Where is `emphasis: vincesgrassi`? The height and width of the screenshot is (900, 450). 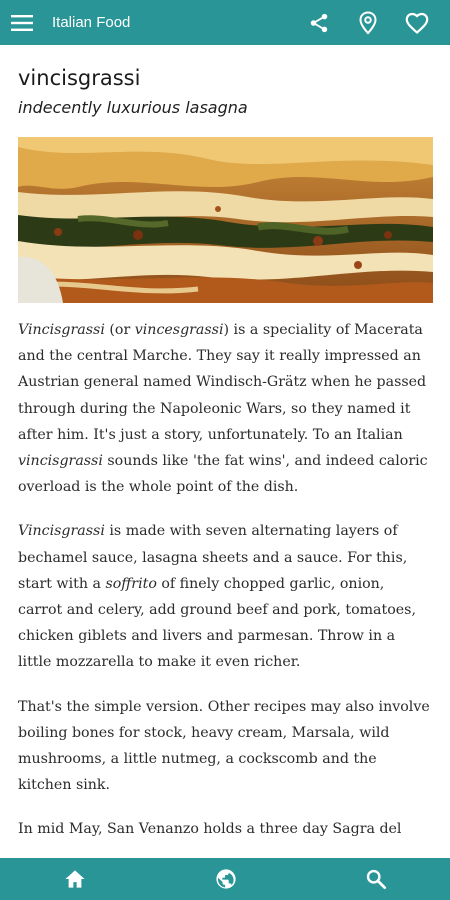 emphasis: vincesgrassi is located at coordinates (179, 330).